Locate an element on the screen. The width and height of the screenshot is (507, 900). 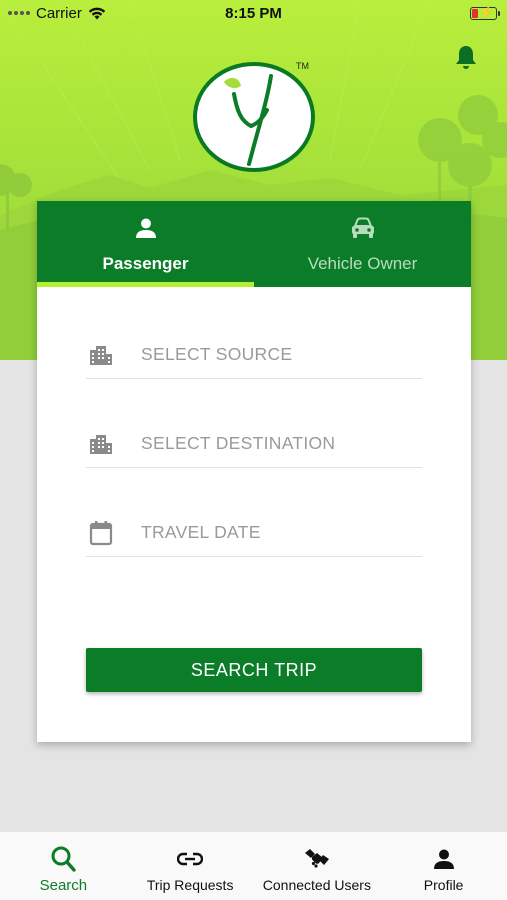
trademark-label: TM is located at coordinates (302, 66).